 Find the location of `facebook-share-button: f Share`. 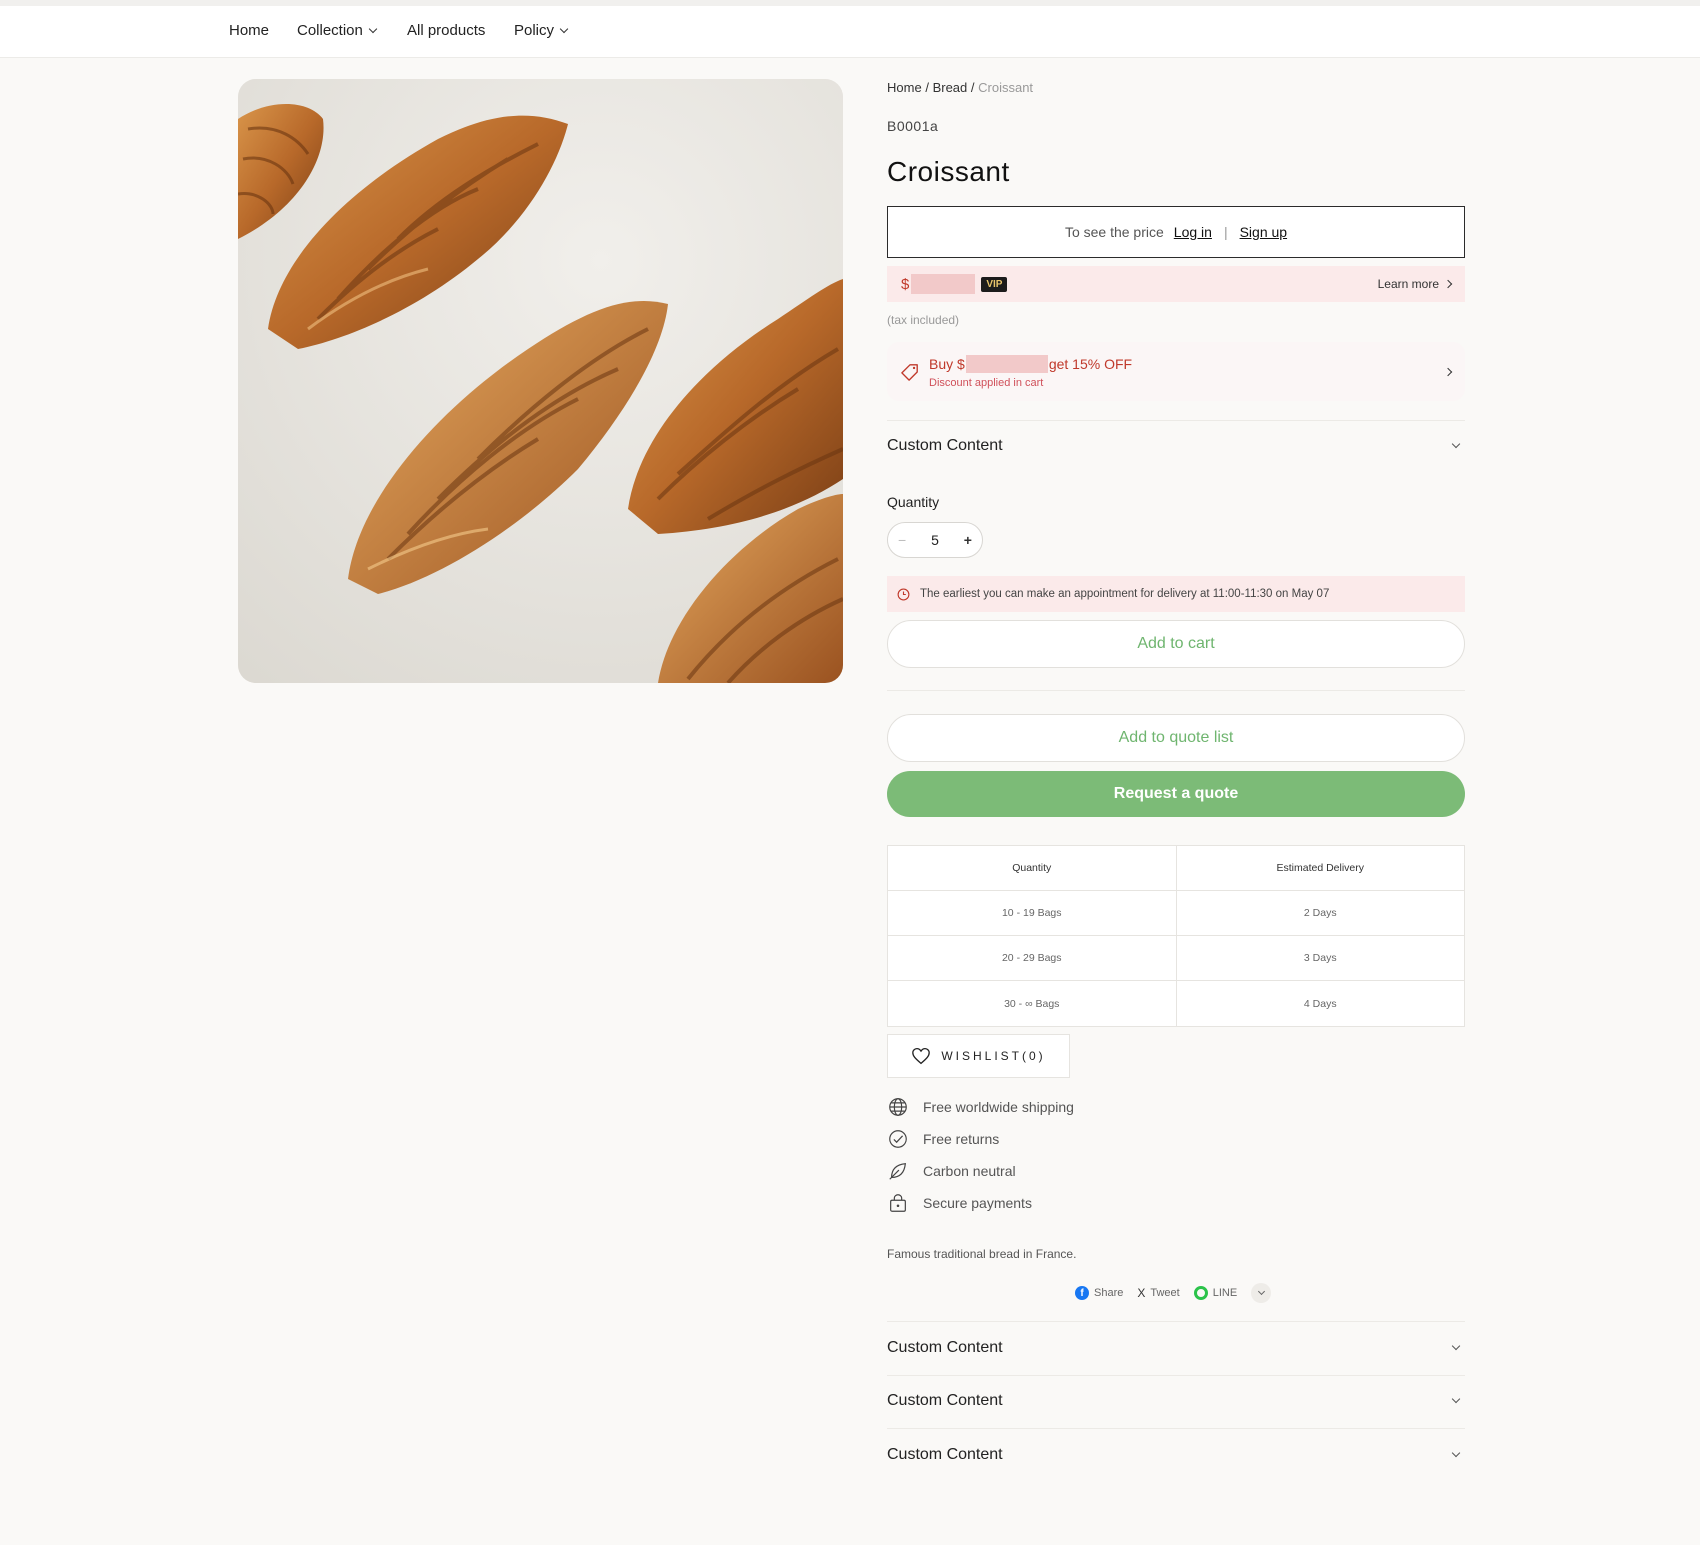

facebook-share-button: f Share is located at coordinates (1099, 1293).